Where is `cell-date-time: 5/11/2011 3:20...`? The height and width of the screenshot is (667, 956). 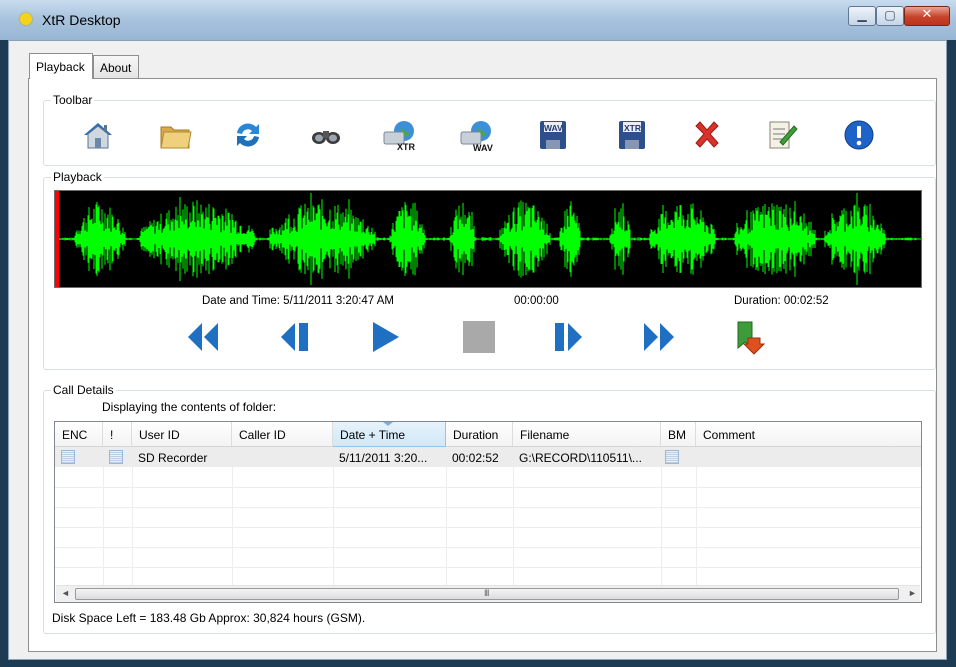 cell-date-time: 5/11/2011 3:20... is located at coordinates (389, 457).